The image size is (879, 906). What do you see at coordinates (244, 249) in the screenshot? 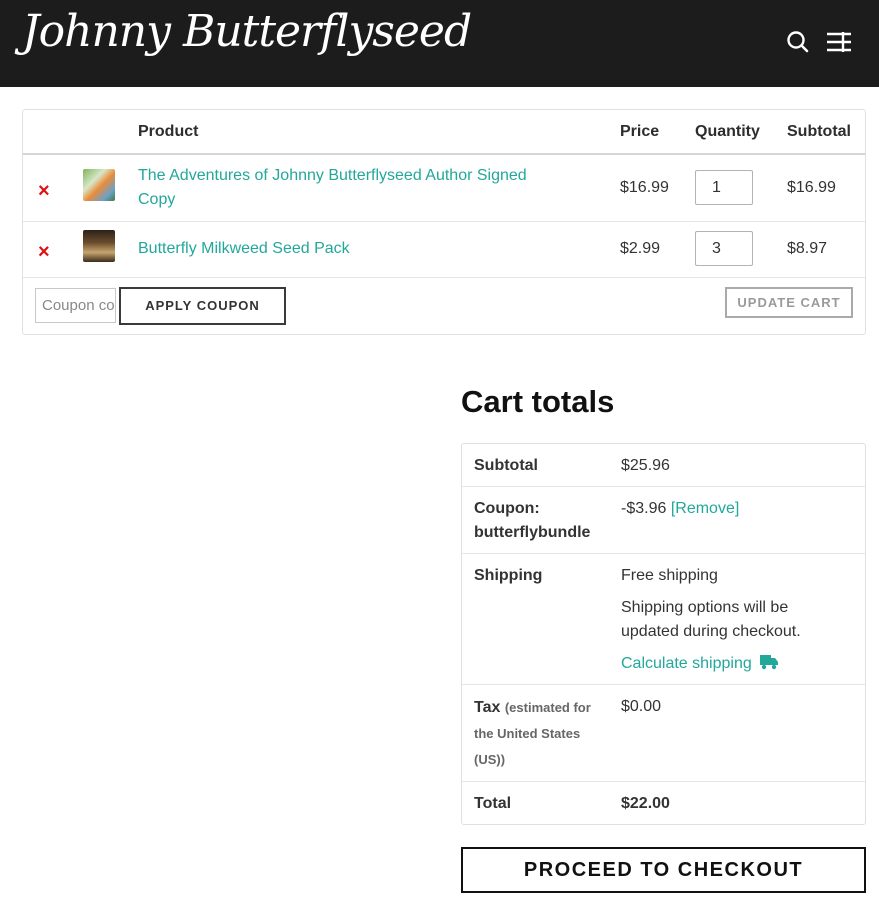
I see `product-name-link: Butterfly Milkweed Seed Pack` at bounding box center [244, 249].